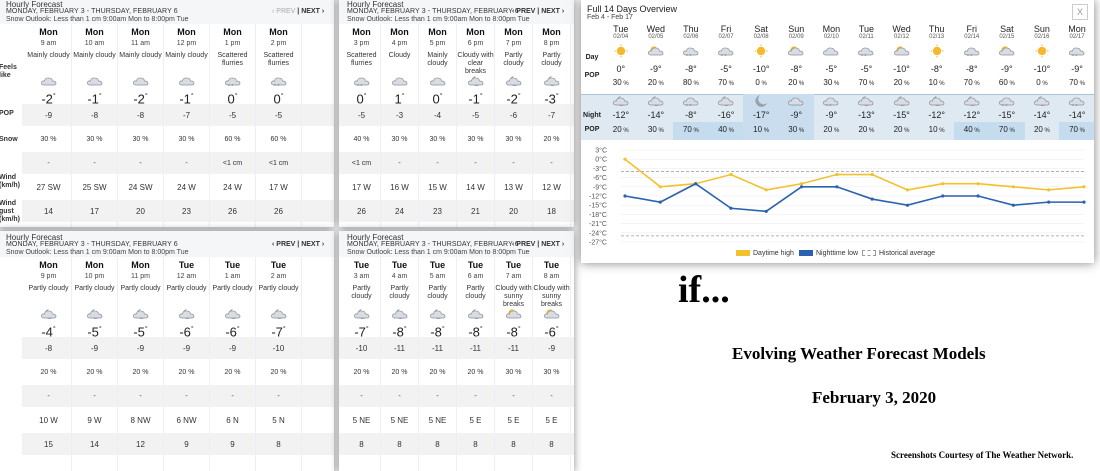  I want to click on feels-value: -5, so click(475, 115).